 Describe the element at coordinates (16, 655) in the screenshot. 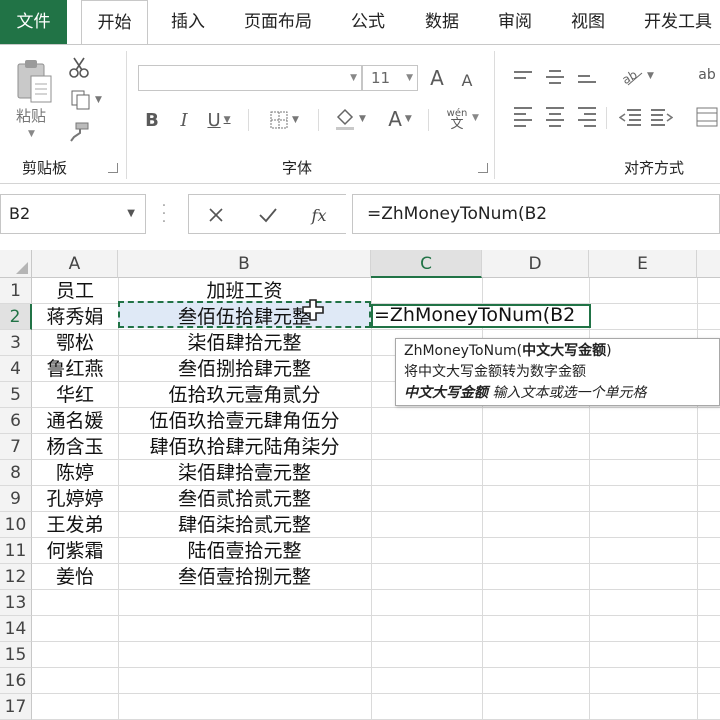

I see `row-header: 15` at that location.